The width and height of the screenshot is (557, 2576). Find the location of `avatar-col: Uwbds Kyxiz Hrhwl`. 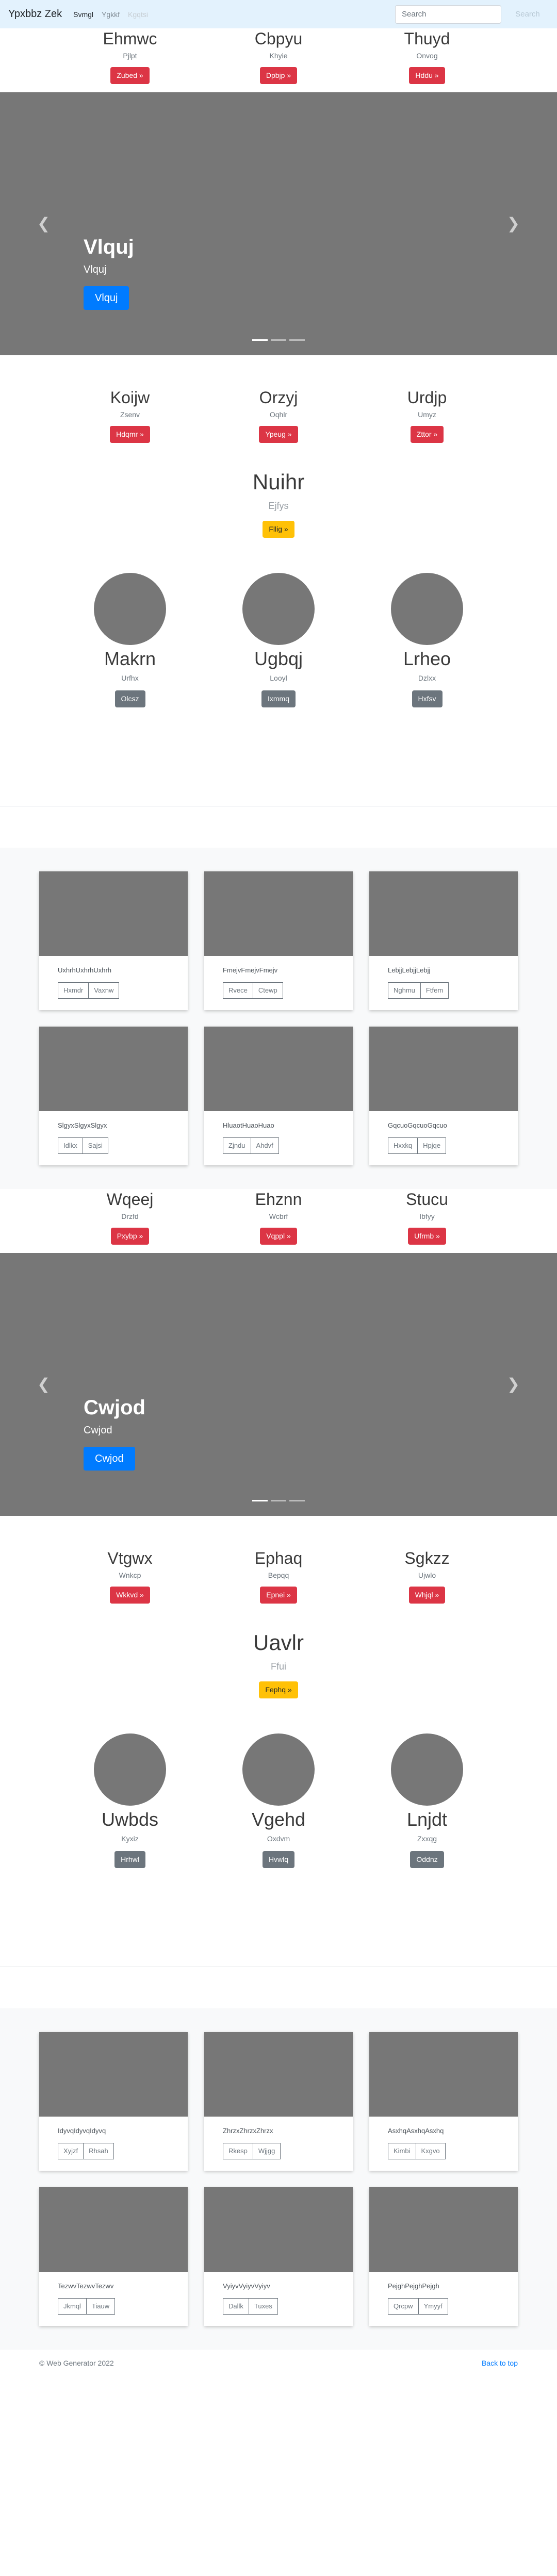

avatar-col: Uwbds Kyxiz Hrhwl is located at coordinates (129, 1850).